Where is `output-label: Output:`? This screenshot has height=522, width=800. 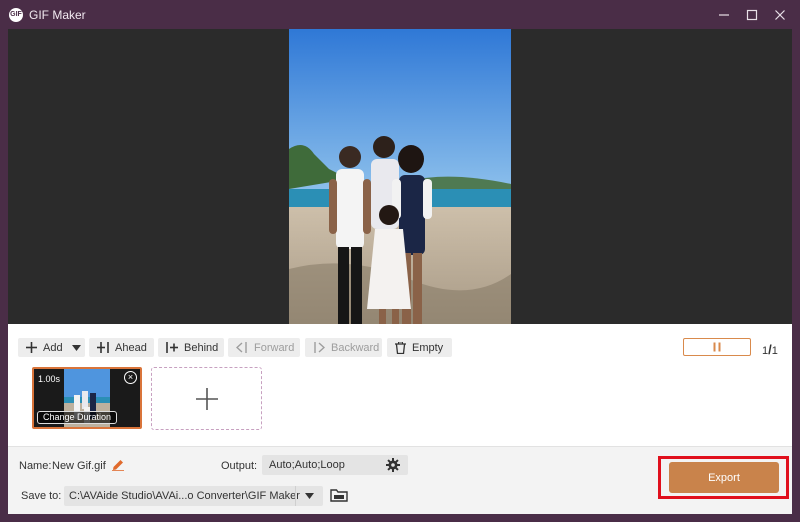 output-label: Output: is located at coordinates (239, 466).